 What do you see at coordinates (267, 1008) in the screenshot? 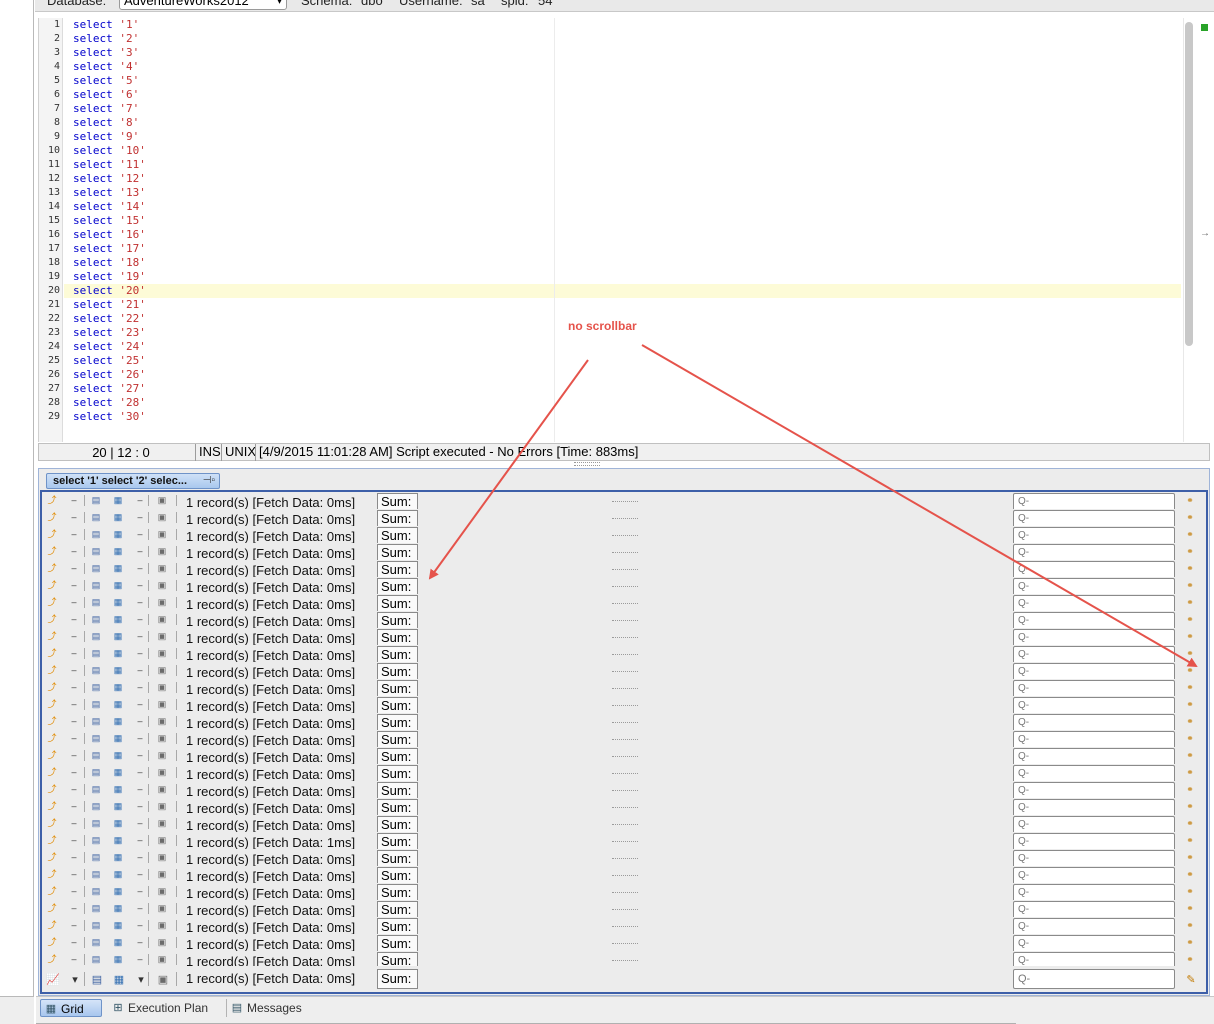
I see `tab-messages: ▤ Messages` at bounding box center [267, 1008].